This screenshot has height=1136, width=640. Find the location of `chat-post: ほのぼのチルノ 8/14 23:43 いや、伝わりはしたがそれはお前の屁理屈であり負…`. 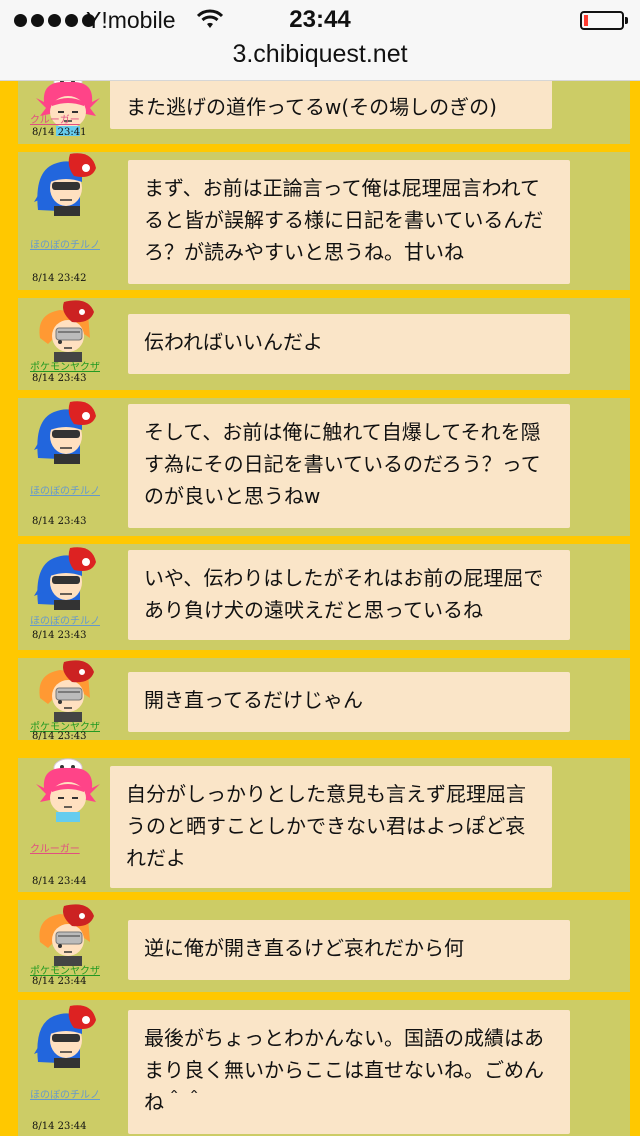

chat-post: ほのぼのチルノ 8/14 23:43 いや、伝わりはしたがそれはお前の屁理屈であり負… is located at coordinates (324, 597).